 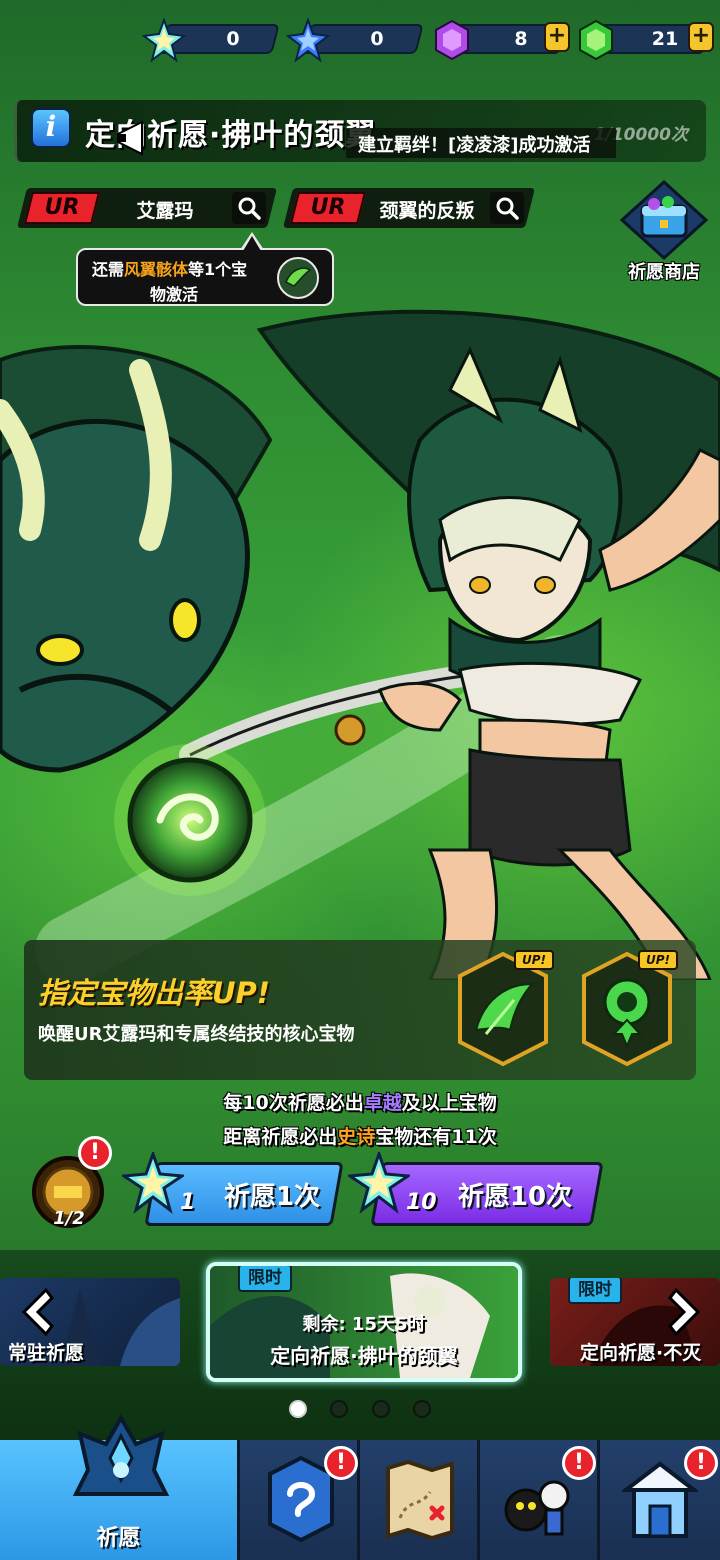 I want to click on nav-tab-label: 祈愿, so click(x=118, y=1538).